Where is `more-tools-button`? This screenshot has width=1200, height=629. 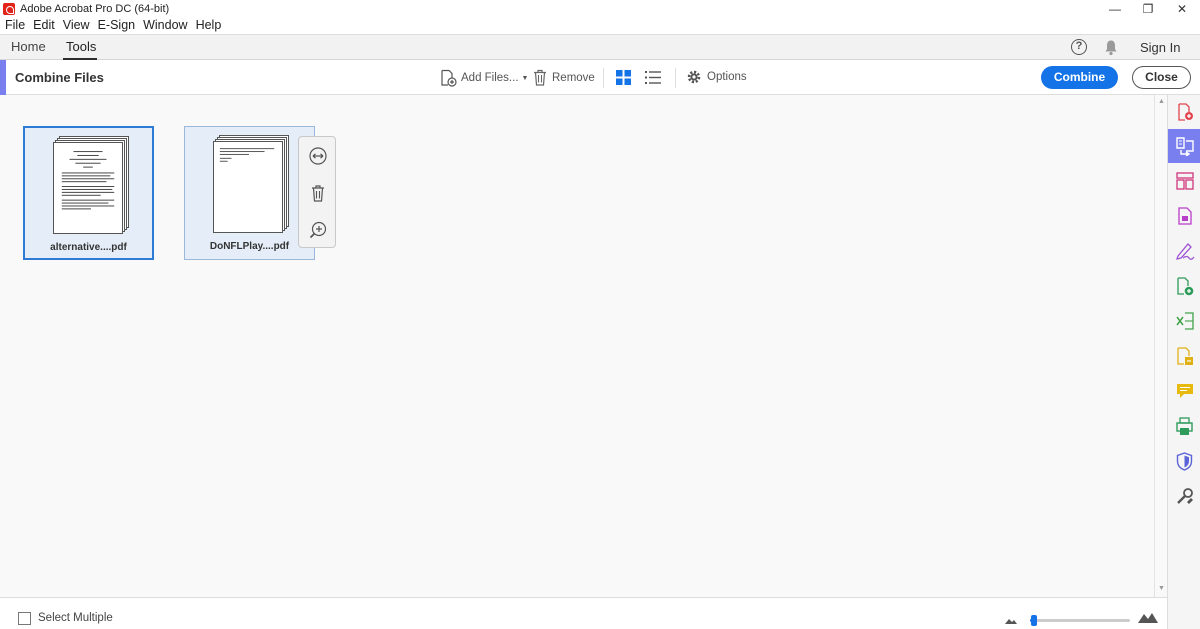 more-tools-button is located at coordinates (1184, 496).